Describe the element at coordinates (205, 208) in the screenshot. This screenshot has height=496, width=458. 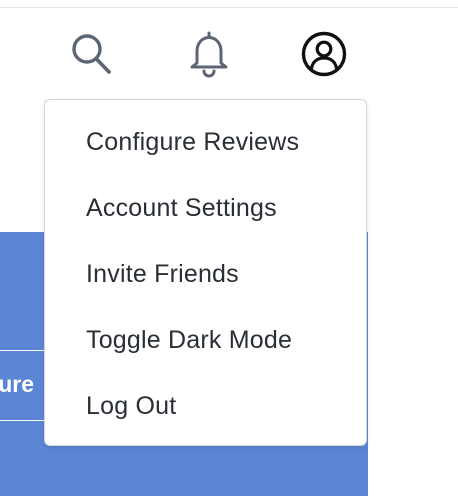
I see `menu-item-account-settings: Account Settings` at that location.